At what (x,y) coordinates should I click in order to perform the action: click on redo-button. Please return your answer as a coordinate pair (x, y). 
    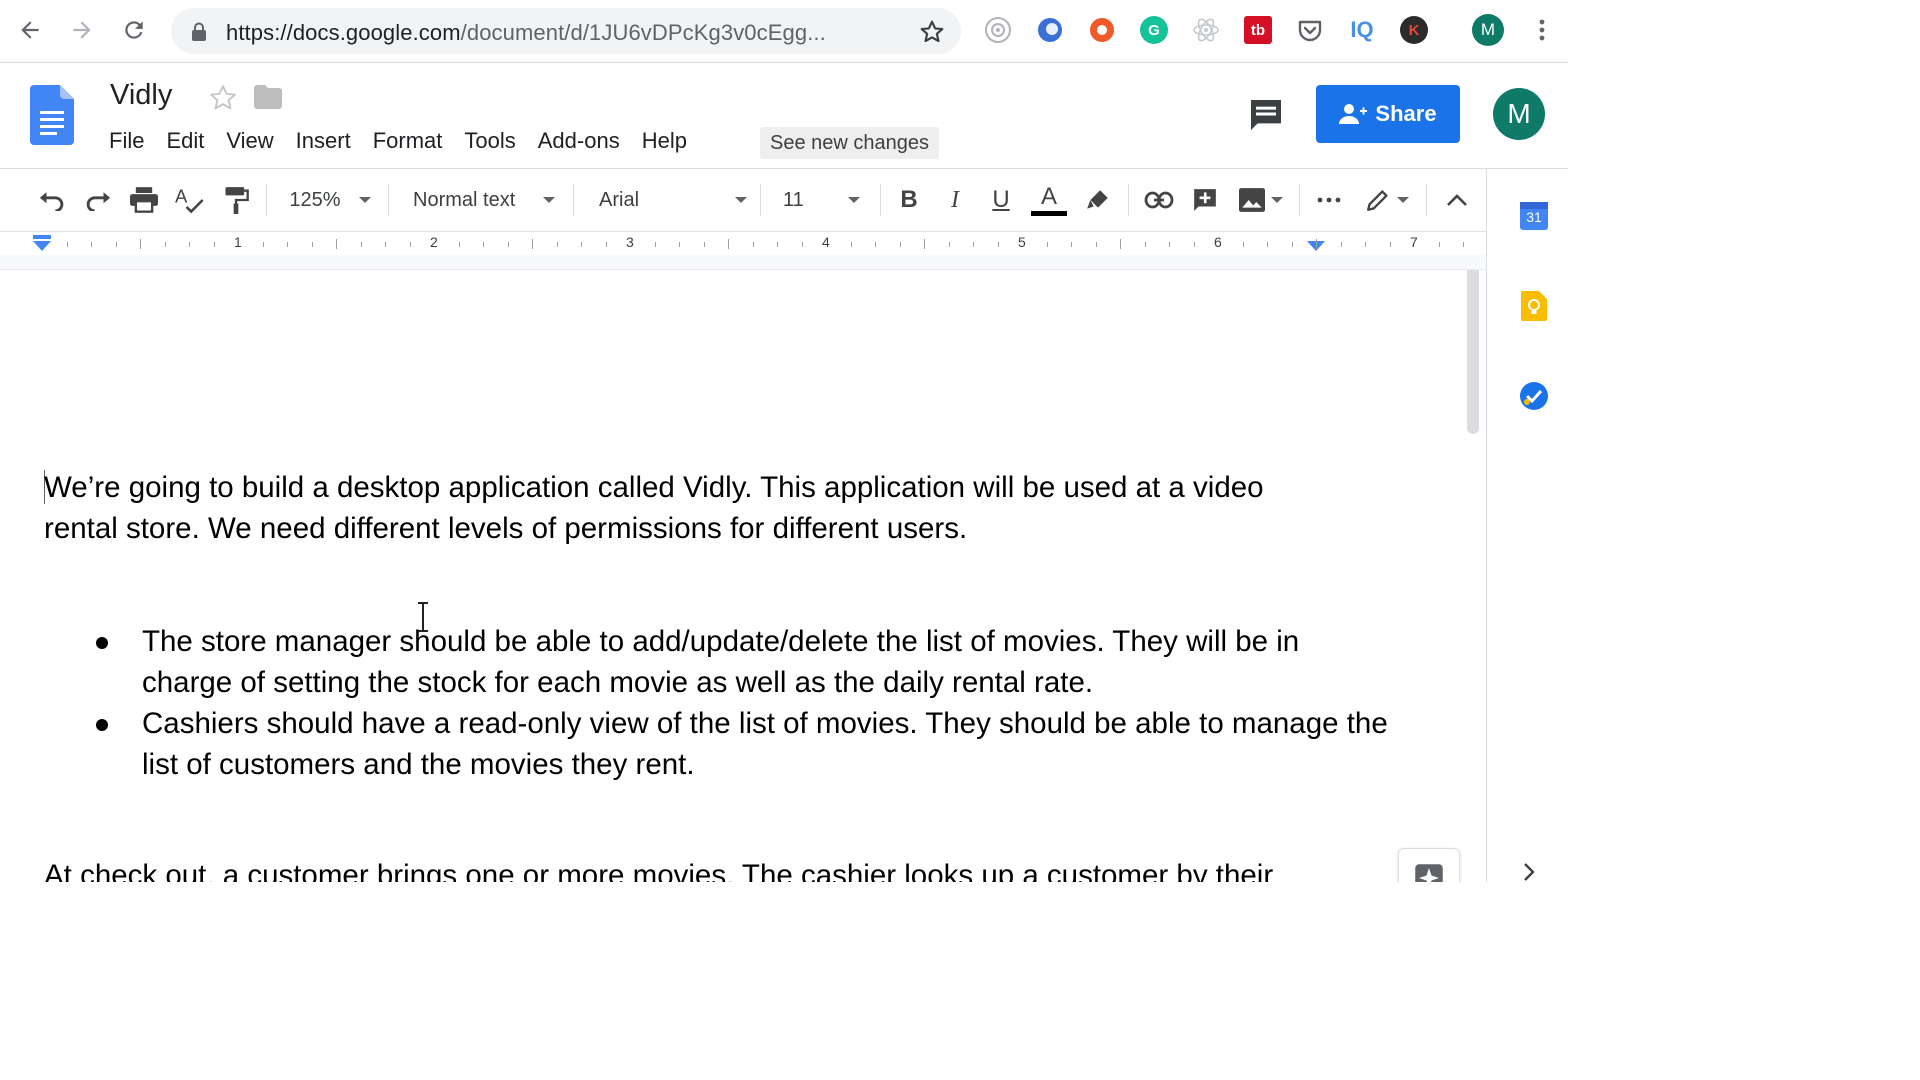
    Looking at the image, I should click on (98, 200).